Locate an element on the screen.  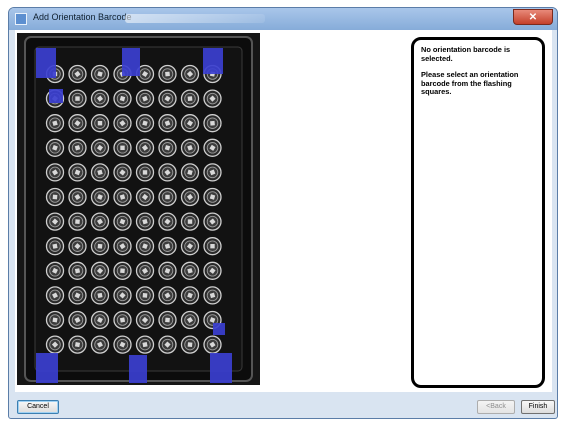
dialog-footer: Cancel <Back Finish is located at coordinates (283, 406).